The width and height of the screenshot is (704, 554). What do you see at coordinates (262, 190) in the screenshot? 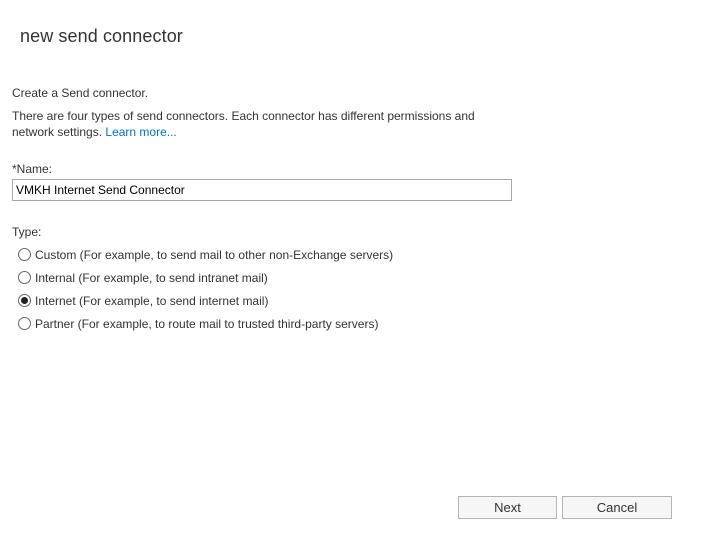
I see `name-input` at bounding box center [262, 190].